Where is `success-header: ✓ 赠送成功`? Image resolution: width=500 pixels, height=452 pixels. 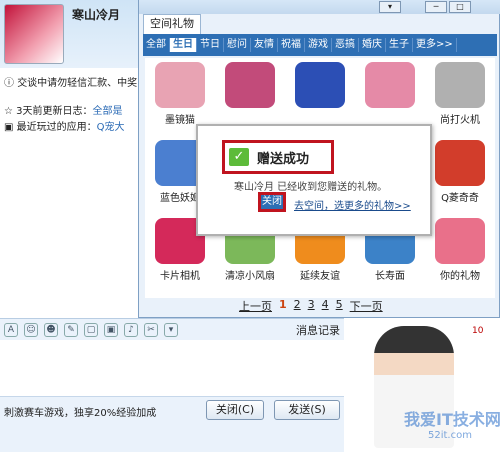 success-header: ✓ 赠送成功 is located at coordinates (278, 157).